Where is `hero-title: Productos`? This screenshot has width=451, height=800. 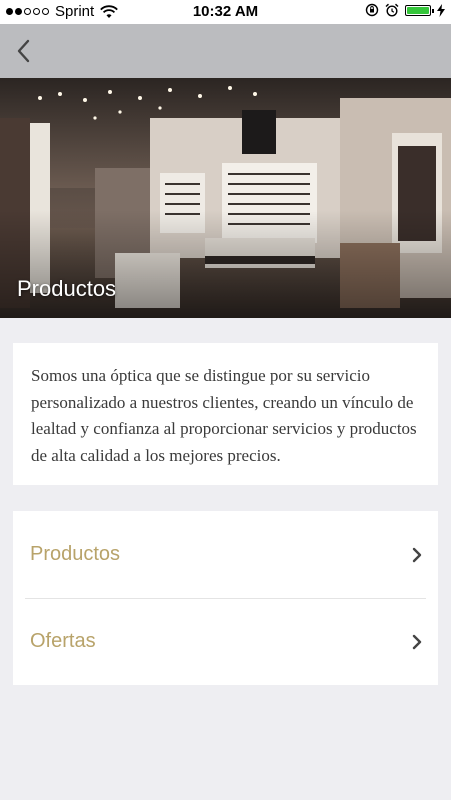
hero-title: Productos is located at coordinates (67, 288).